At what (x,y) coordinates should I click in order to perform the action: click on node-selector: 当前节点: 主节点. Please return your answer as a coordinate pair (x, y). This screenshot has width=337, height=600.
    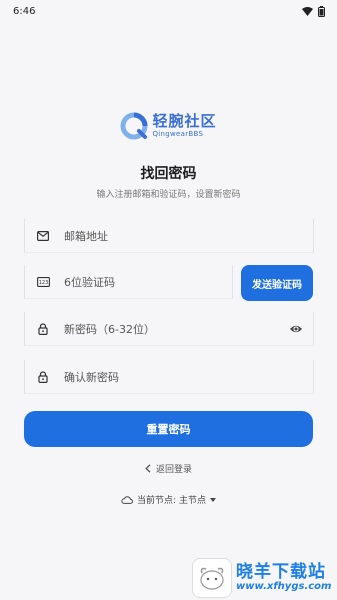
    Looking at the image, I should click on (168, 499).